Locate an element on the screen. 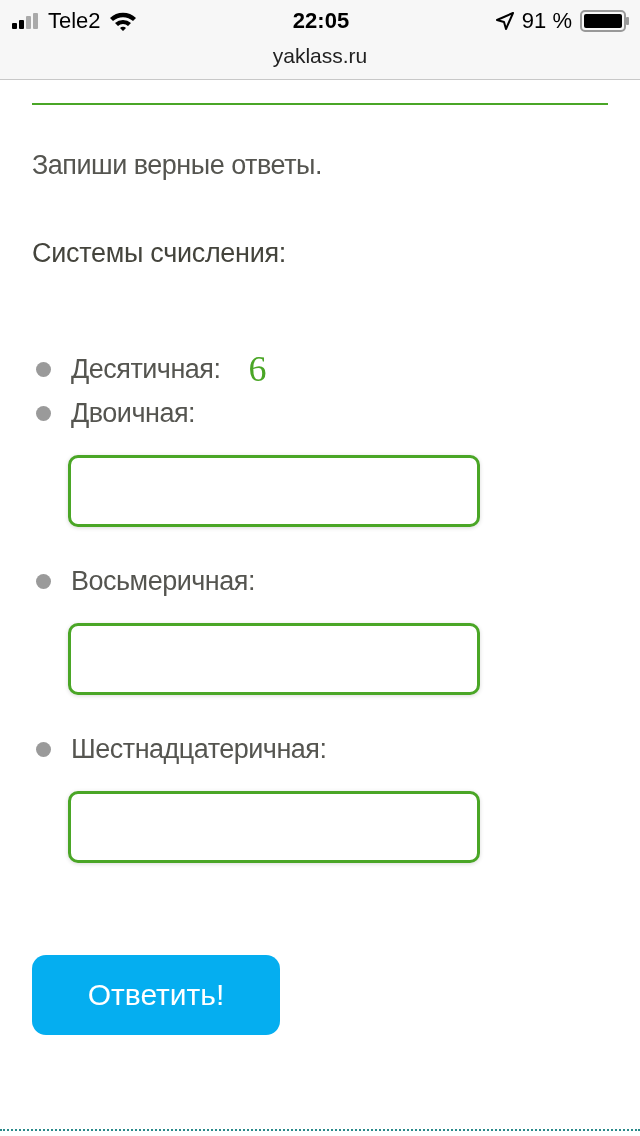  item-label: Восьмеричная: is located at coordinates (163, 581).